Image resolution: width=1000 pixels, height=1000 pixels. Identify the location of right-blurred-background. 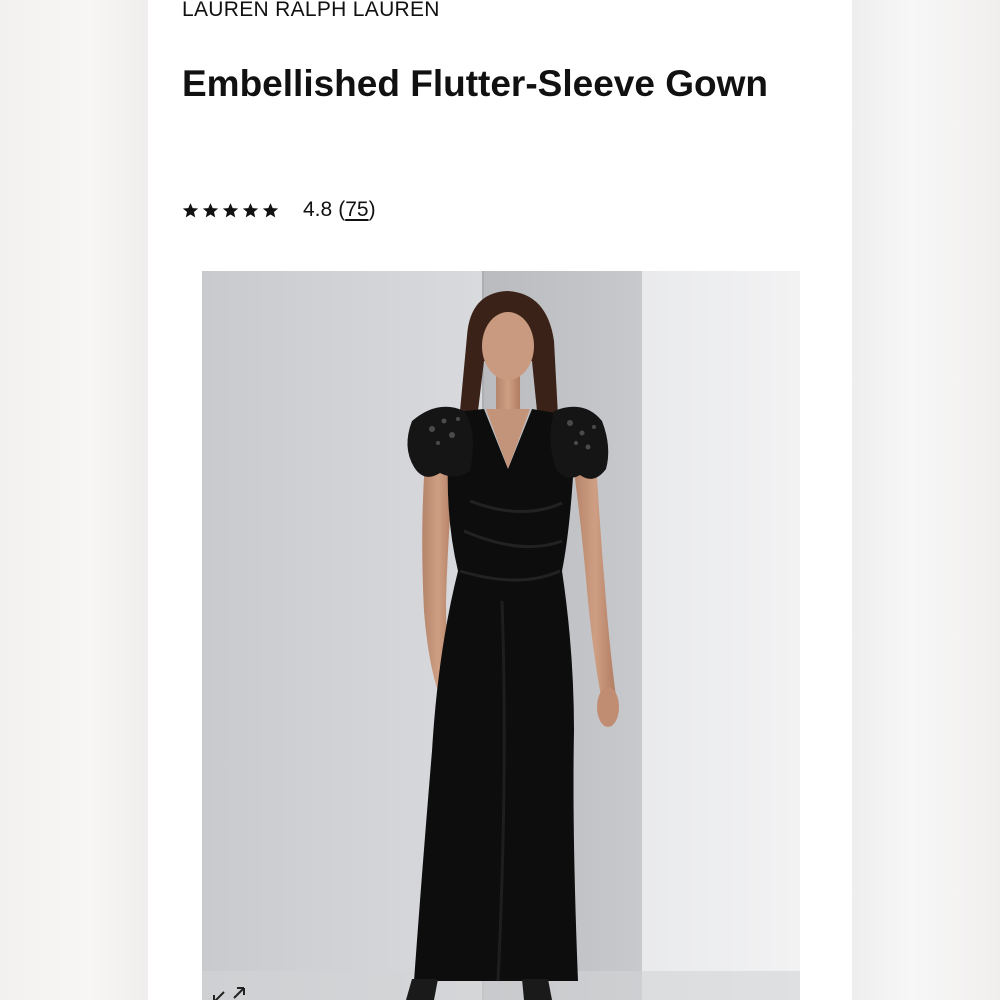
(926, 500).